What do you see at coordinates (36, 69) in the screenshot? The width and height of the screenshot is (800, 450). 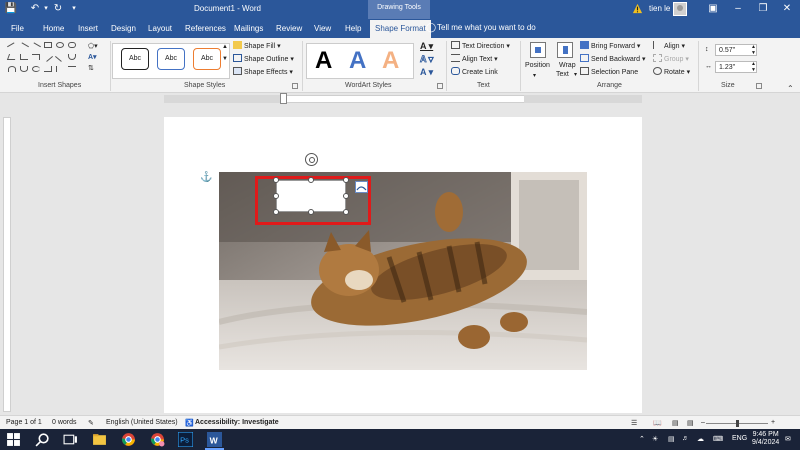 I see `scribble-shape-icon` at bounding box center [36, 69].